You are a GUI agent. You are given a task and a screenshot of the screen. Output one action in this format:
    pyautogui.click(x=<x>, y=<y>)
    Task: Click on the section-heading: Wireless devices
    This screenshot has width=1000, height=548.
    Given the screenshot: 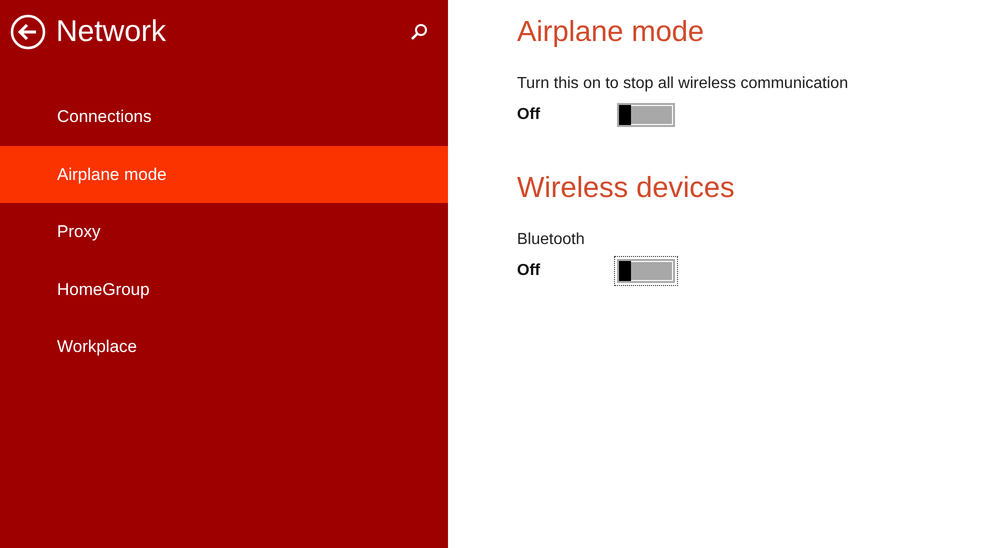 What is the action you would take?
    pyautogui.click(x=626, y=188)
    